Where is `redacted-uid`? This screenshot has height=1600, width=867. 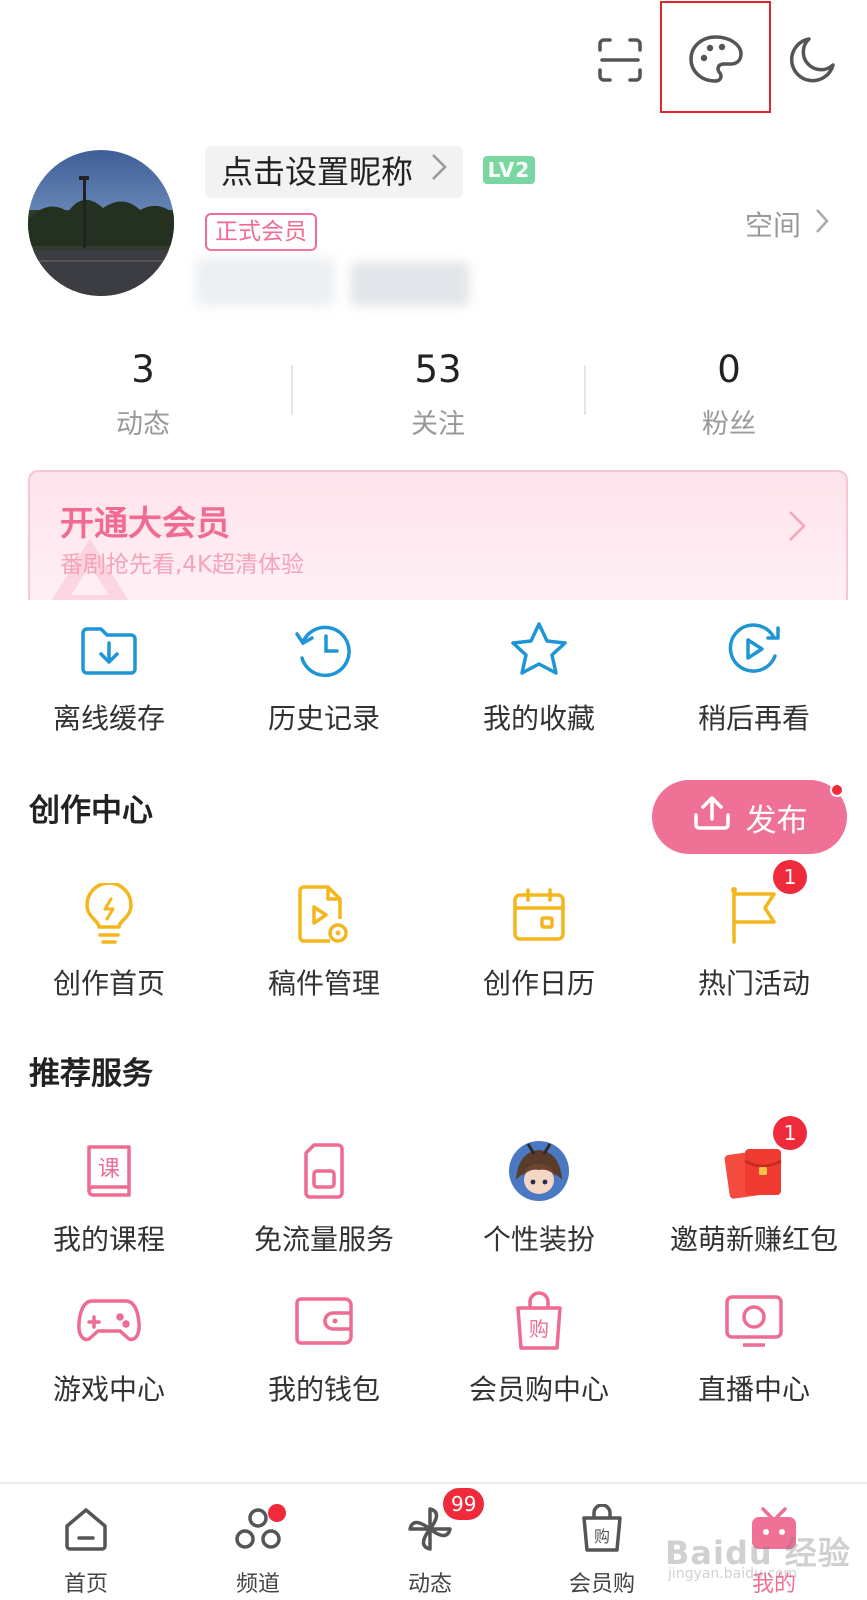
redacted-uid is located at coordinates (265, 282).